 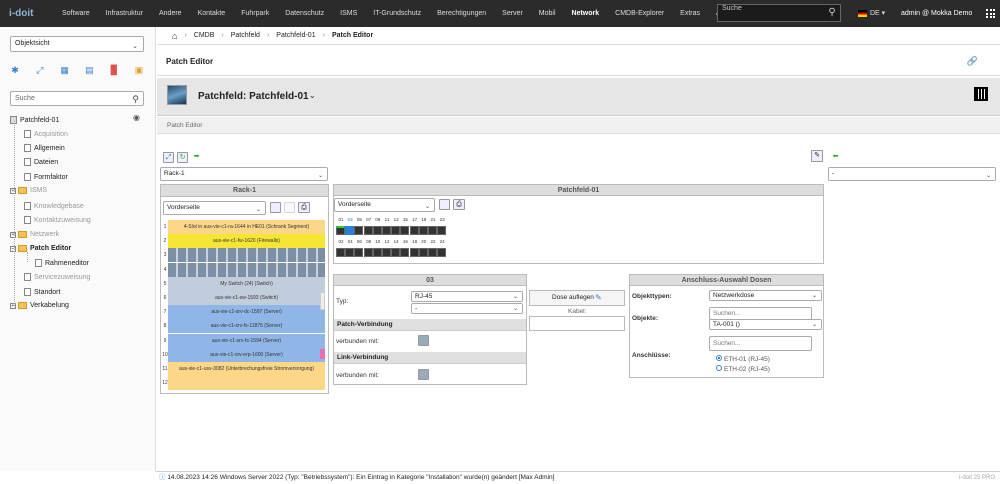 I want to click on connection-icon, so click(x=423, y=340).